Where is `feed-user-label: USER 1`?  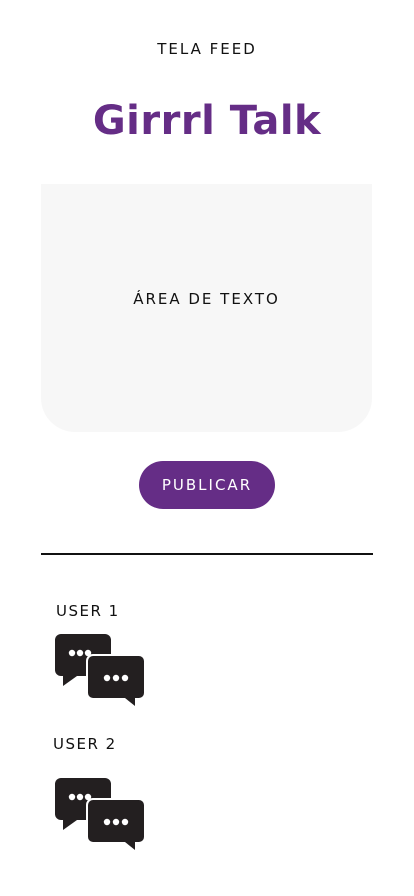 feed-user-label: USER 1 is located at coordinates (88, 611).